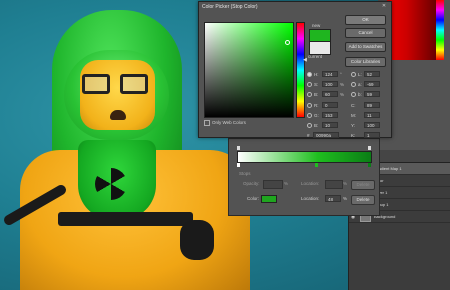  I want to click on lab-b-radio: b:, so click(356, 95).